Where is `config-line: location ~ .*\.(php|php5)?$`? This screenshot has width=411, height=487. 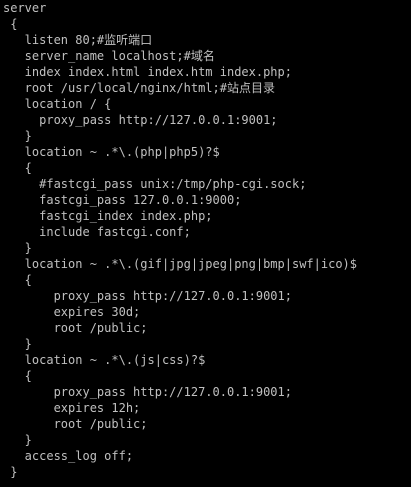
config-line: location ~ .*\.(php|php5)?$ is located at coordinates (111, 152).